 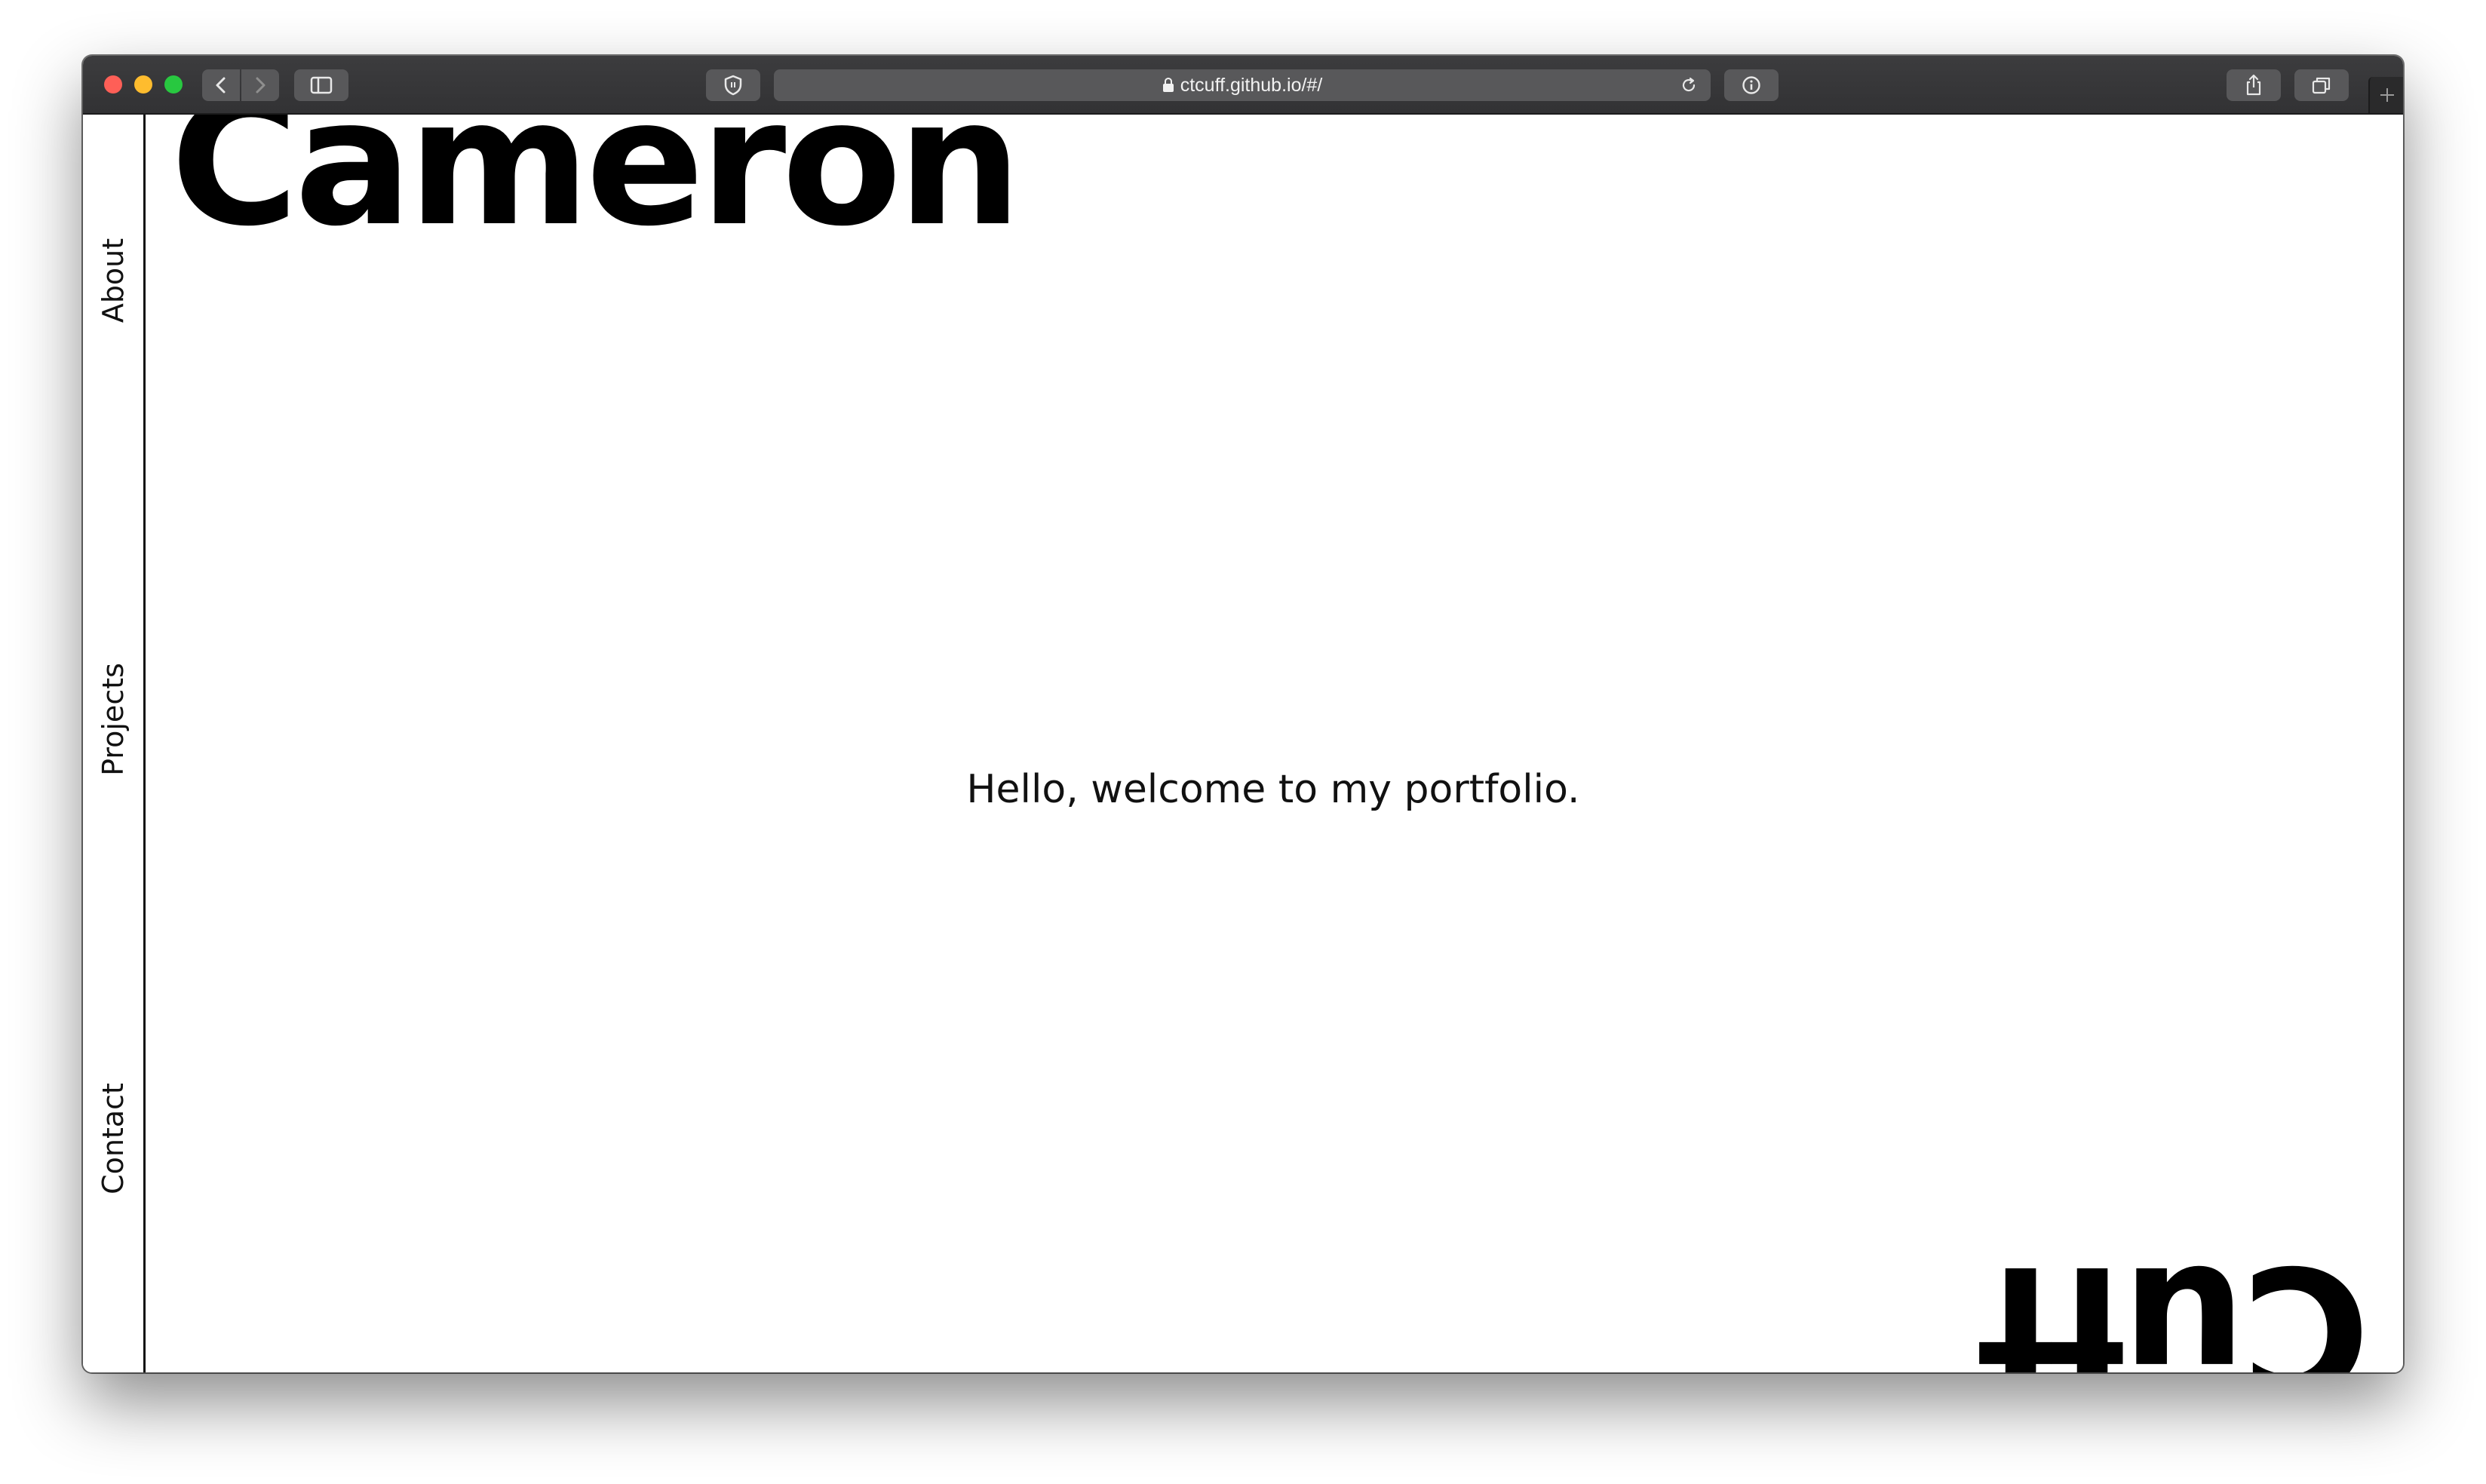 I want to click on new-tab-button, so click(x=2386, y=95).